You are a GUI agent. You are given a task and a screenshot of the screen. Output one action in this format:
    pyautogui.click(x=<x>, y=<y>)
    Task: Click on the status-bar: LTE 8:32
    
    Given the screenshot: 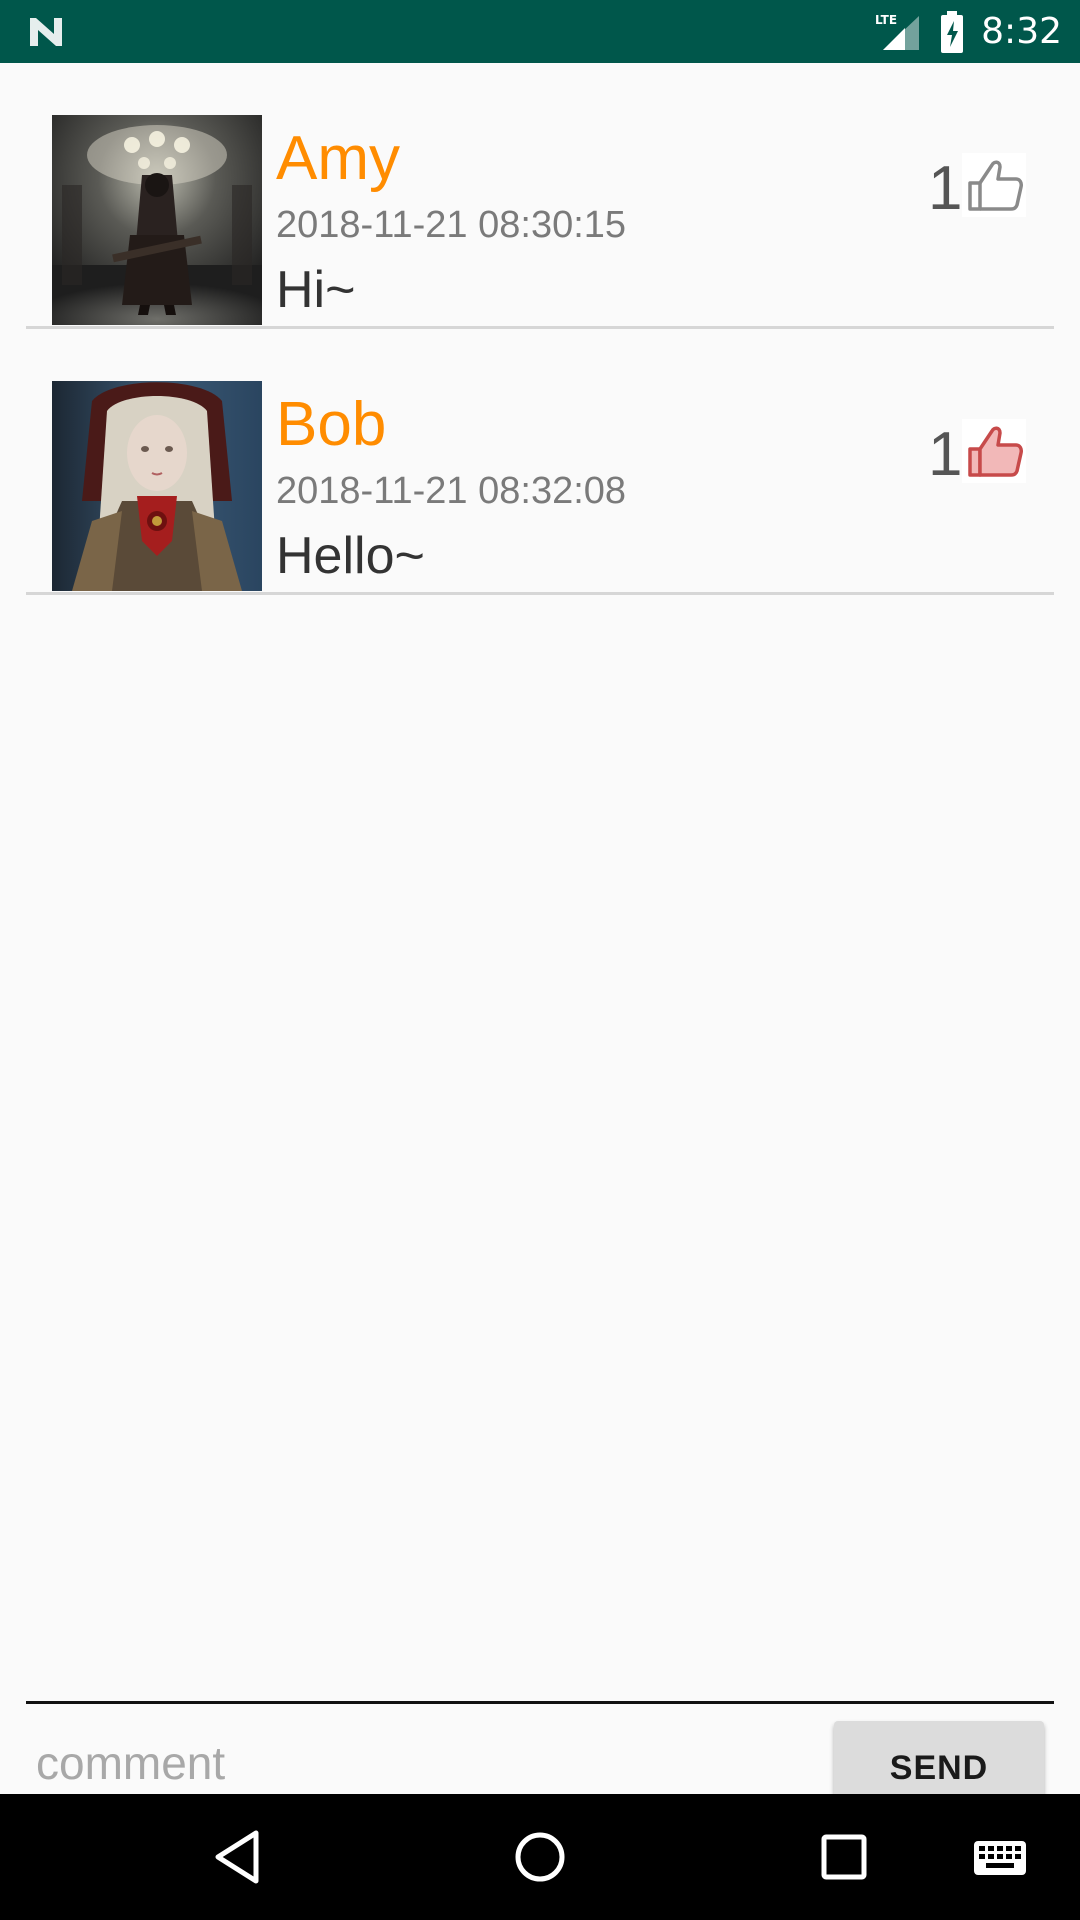 What is the action you would take?
    pyautogui.click(x=540, y=31)
    